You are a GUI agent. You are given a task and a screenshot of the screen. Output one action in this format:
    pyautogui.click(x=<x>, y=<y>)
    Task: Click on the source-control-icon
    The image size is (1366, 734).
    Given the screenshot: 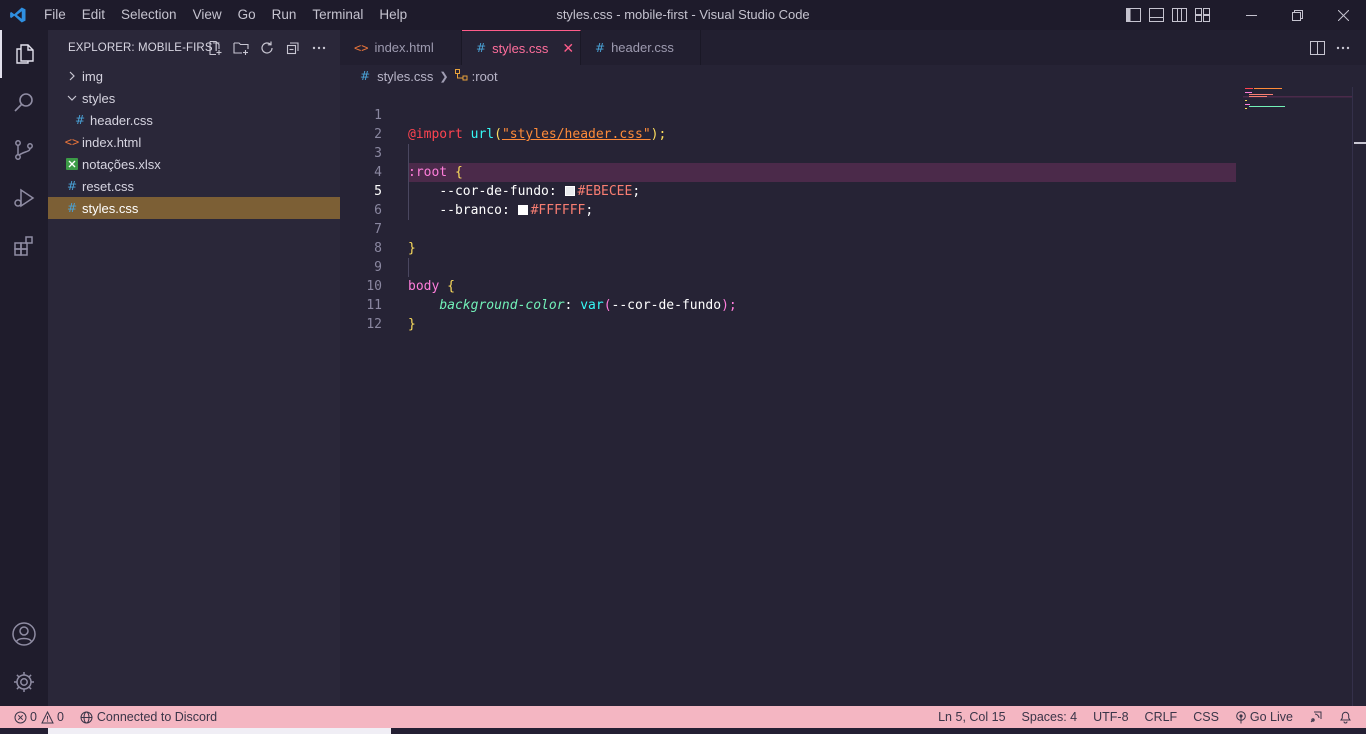 What is the action you would take?
    pyautogui.click(x=24, y=150)
    